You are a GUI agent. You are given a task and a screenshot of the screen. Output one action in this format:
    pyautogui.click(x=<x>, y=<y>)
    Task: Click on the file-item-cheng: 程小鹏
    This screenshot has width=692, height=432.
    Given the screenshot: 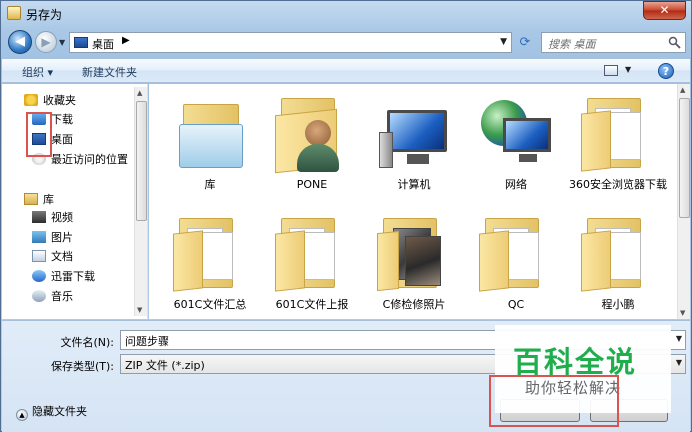 What is the action you would take?
    pyautogui.click(x=618, y=268)
    